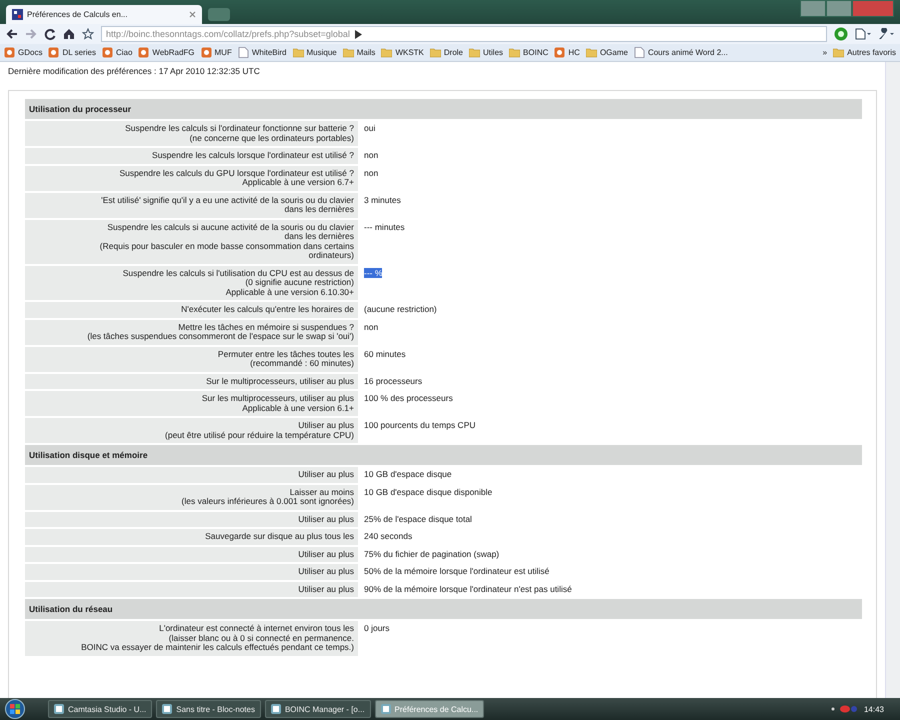  I want to click on setting-label: Mettre les tâches en mémoire si suspendues ? (les tâches suspendues consommeront de l'espace sur le swap si 'oui'), so click(191, 332).